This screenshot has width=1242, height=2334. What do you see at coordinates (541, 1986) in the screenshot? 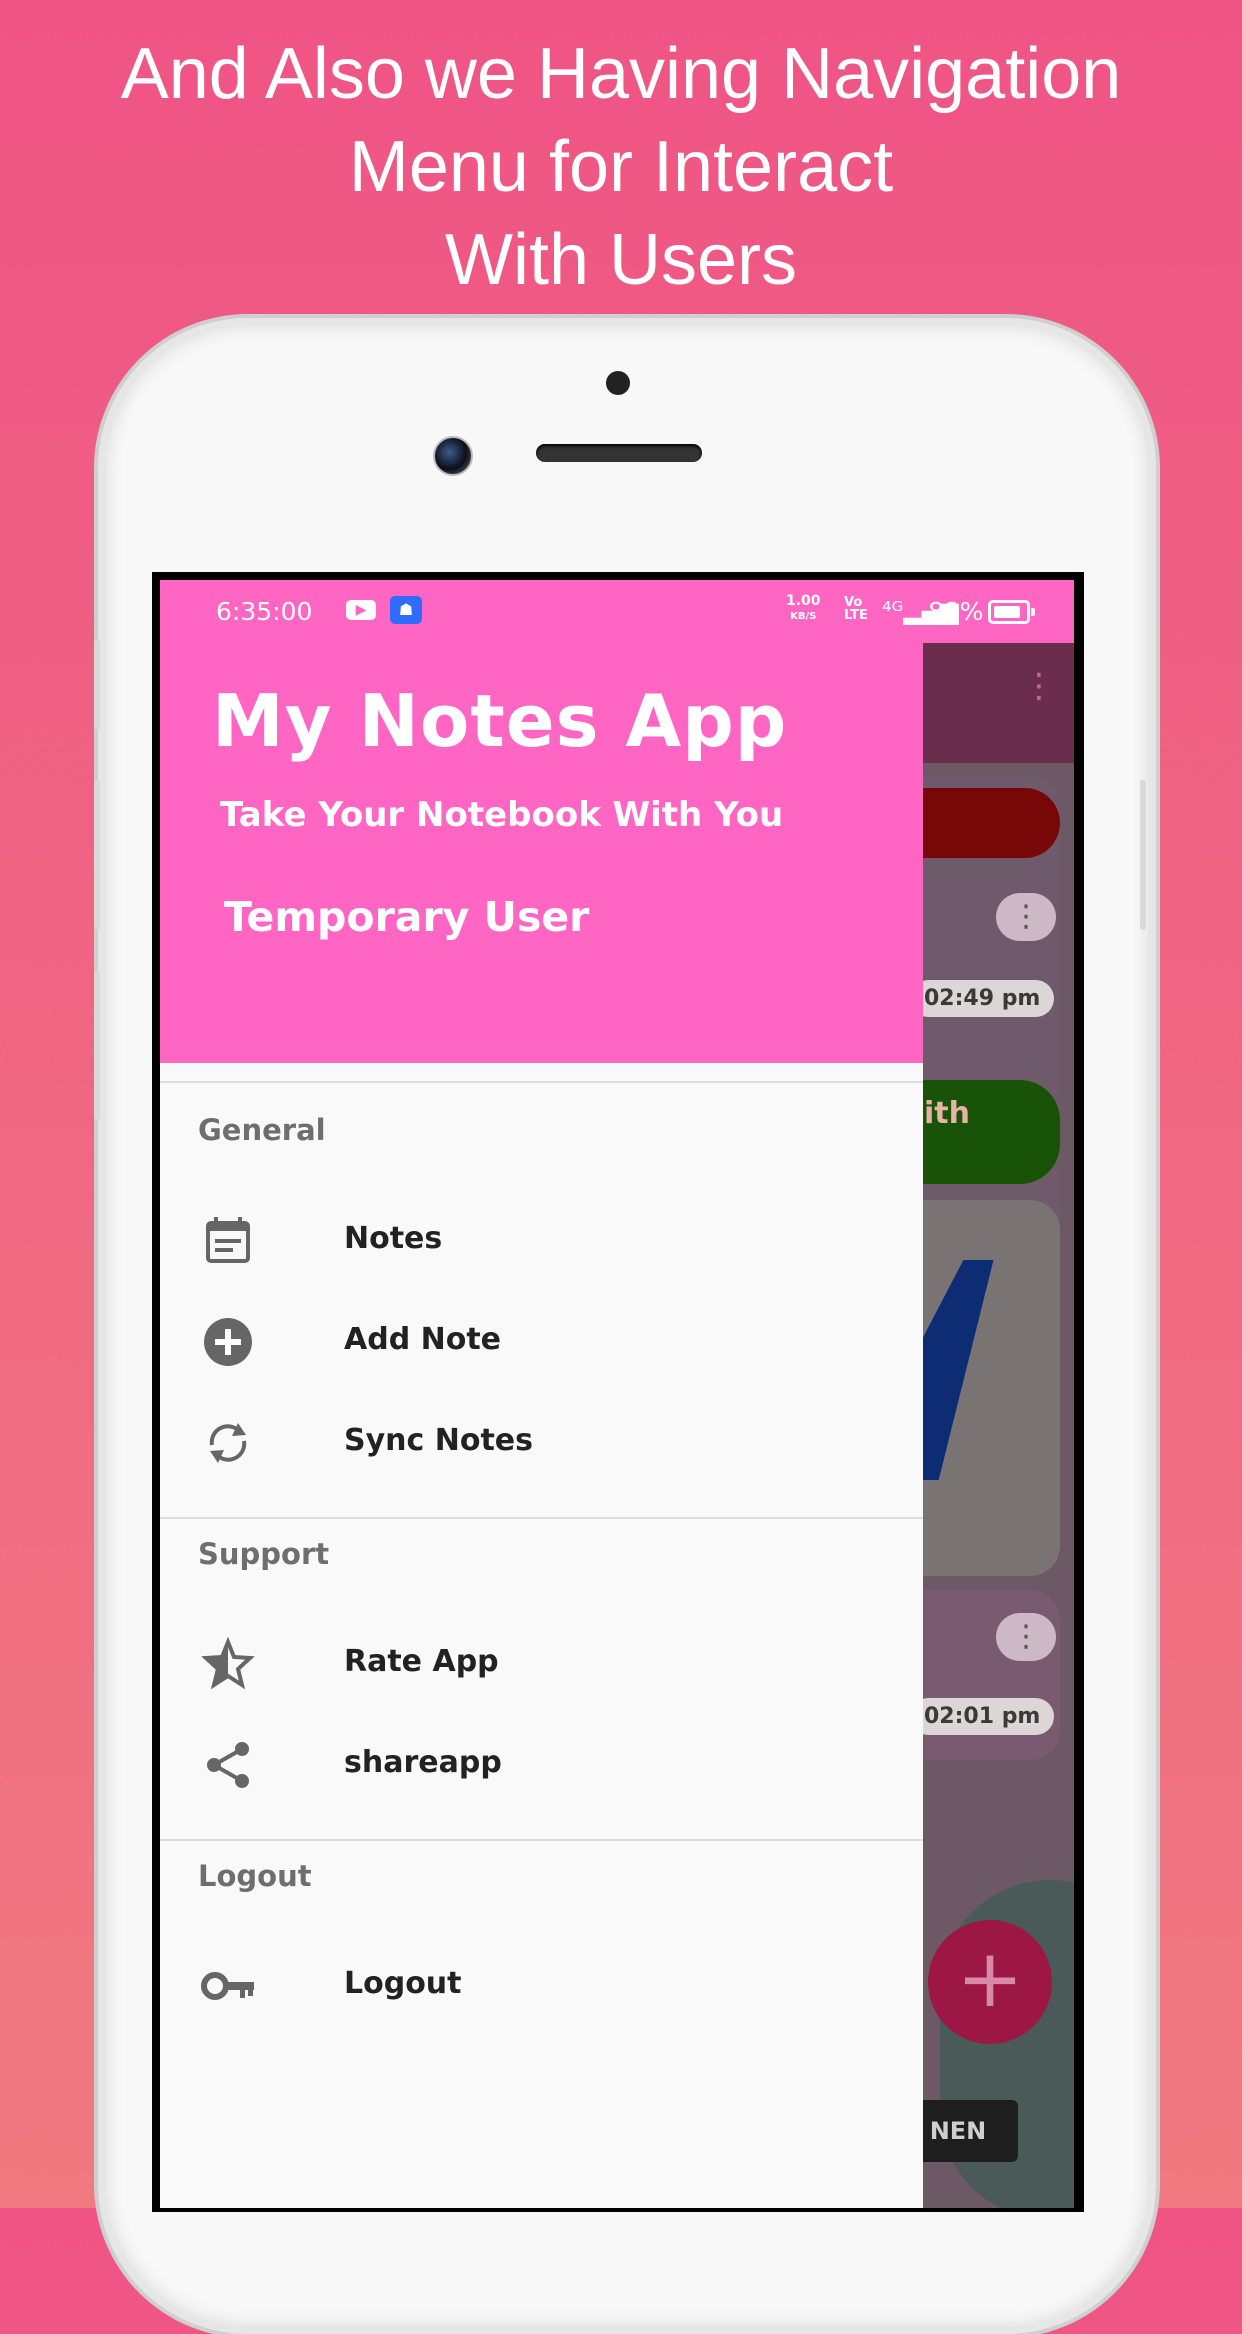
I see `menu-item-logout: Logout` at bounding box center [541, 1986].